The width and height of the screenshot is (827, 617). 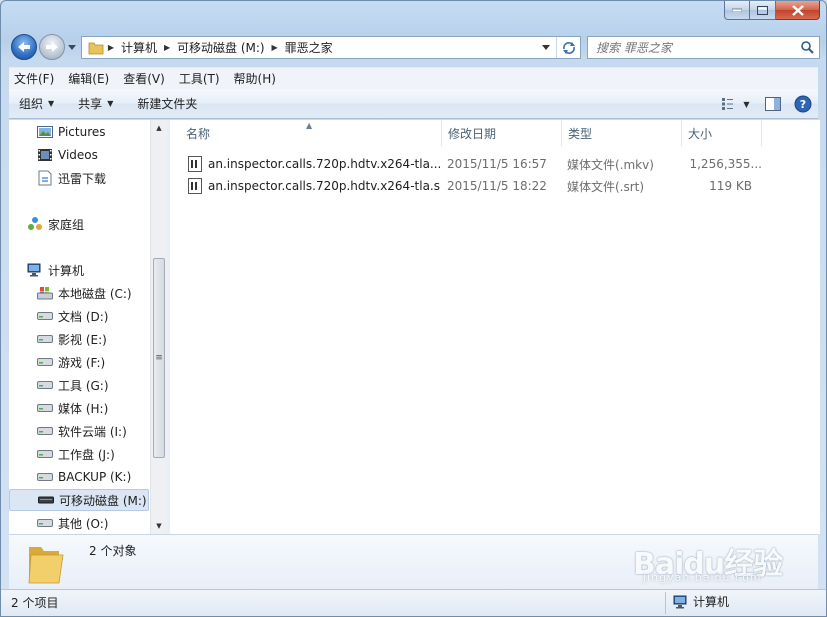 I want to click on menu-help: 帮助(H), so click(x=255, y=78).